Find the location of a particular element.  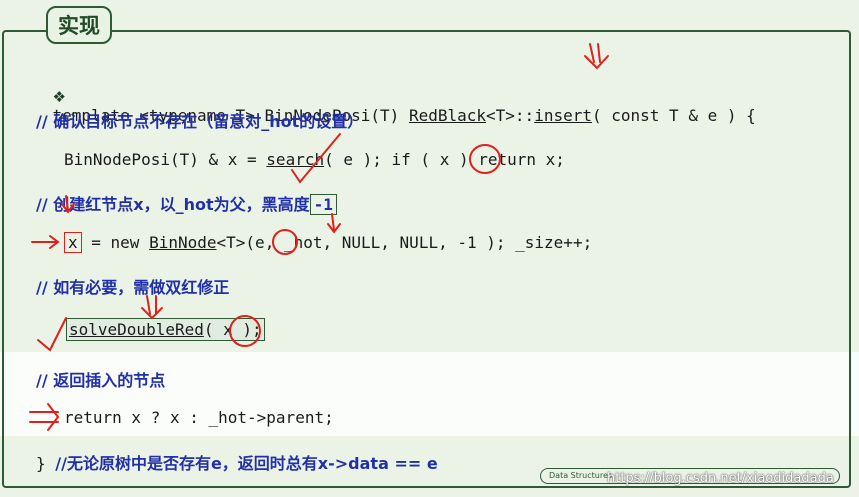

search-mid: ( e ); if ( is located at coordinates (382, 159).